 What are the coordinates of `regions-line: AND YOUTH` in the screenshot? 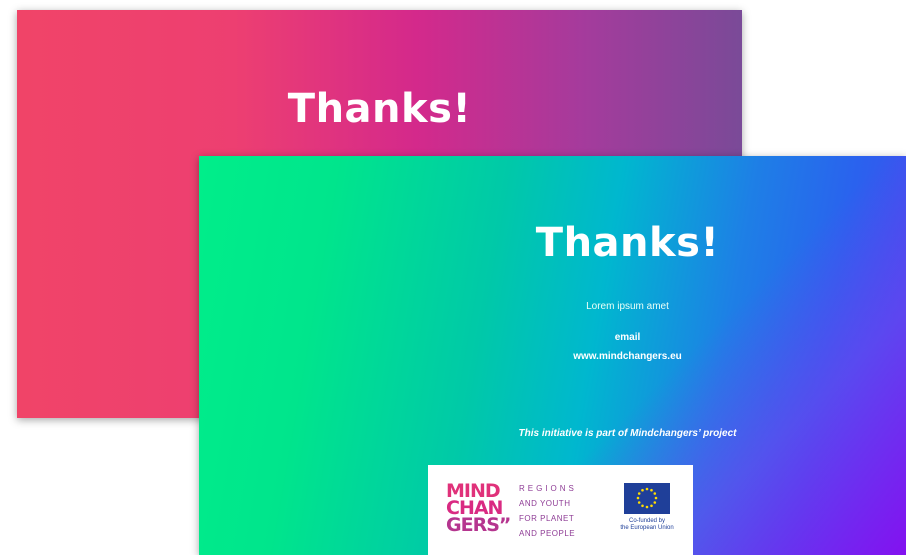 It's located at (545, 503).